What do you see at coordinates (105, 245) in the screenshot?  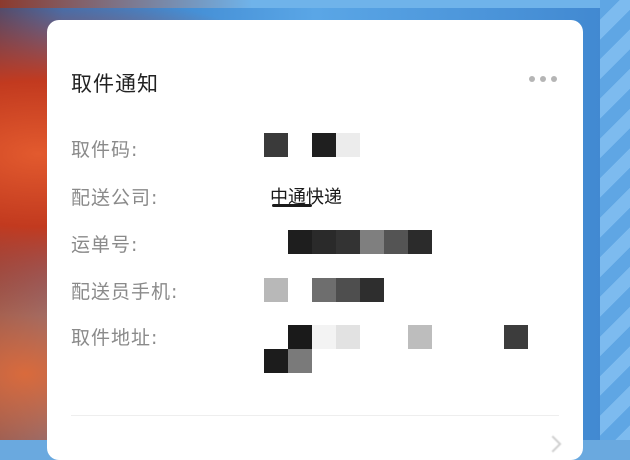 I see `tracking-number-label: 运单号:` at bounding box center [105, 245].